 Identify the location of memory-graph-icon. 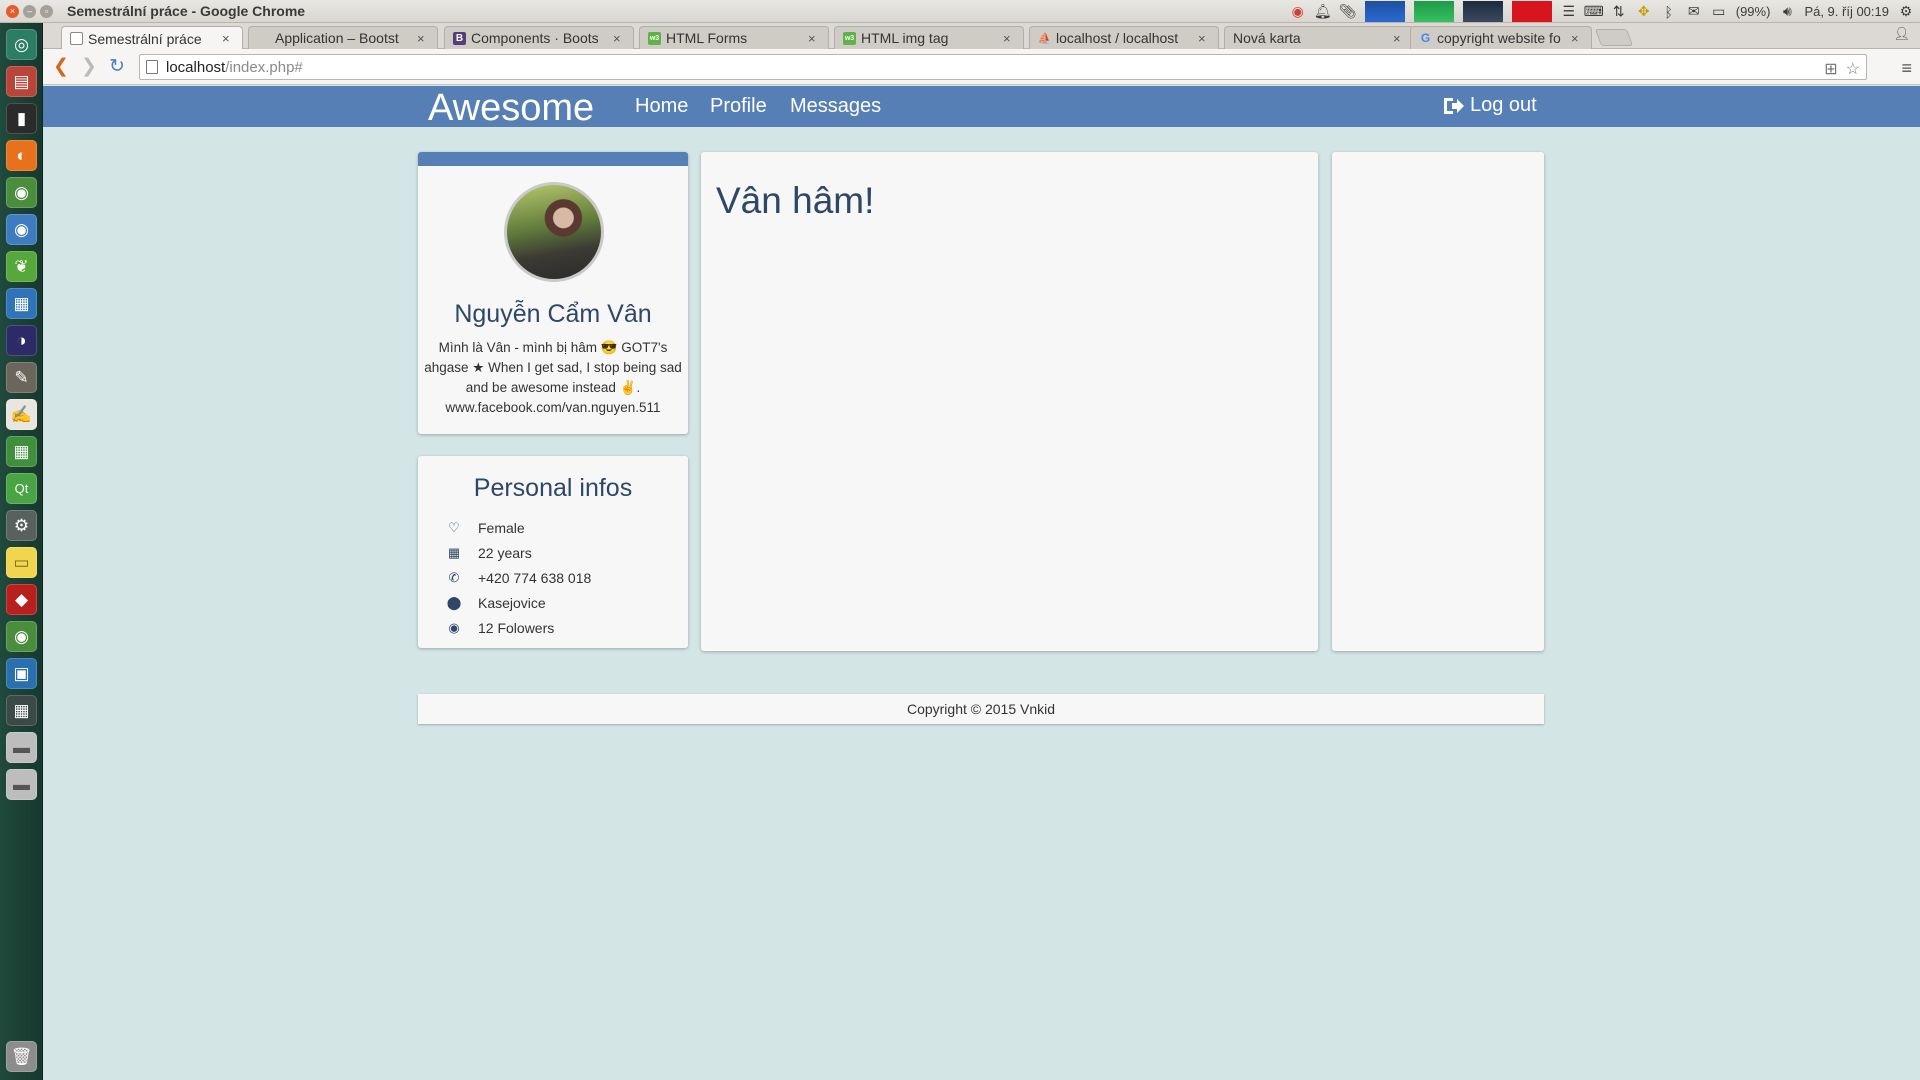
(1433, 11).